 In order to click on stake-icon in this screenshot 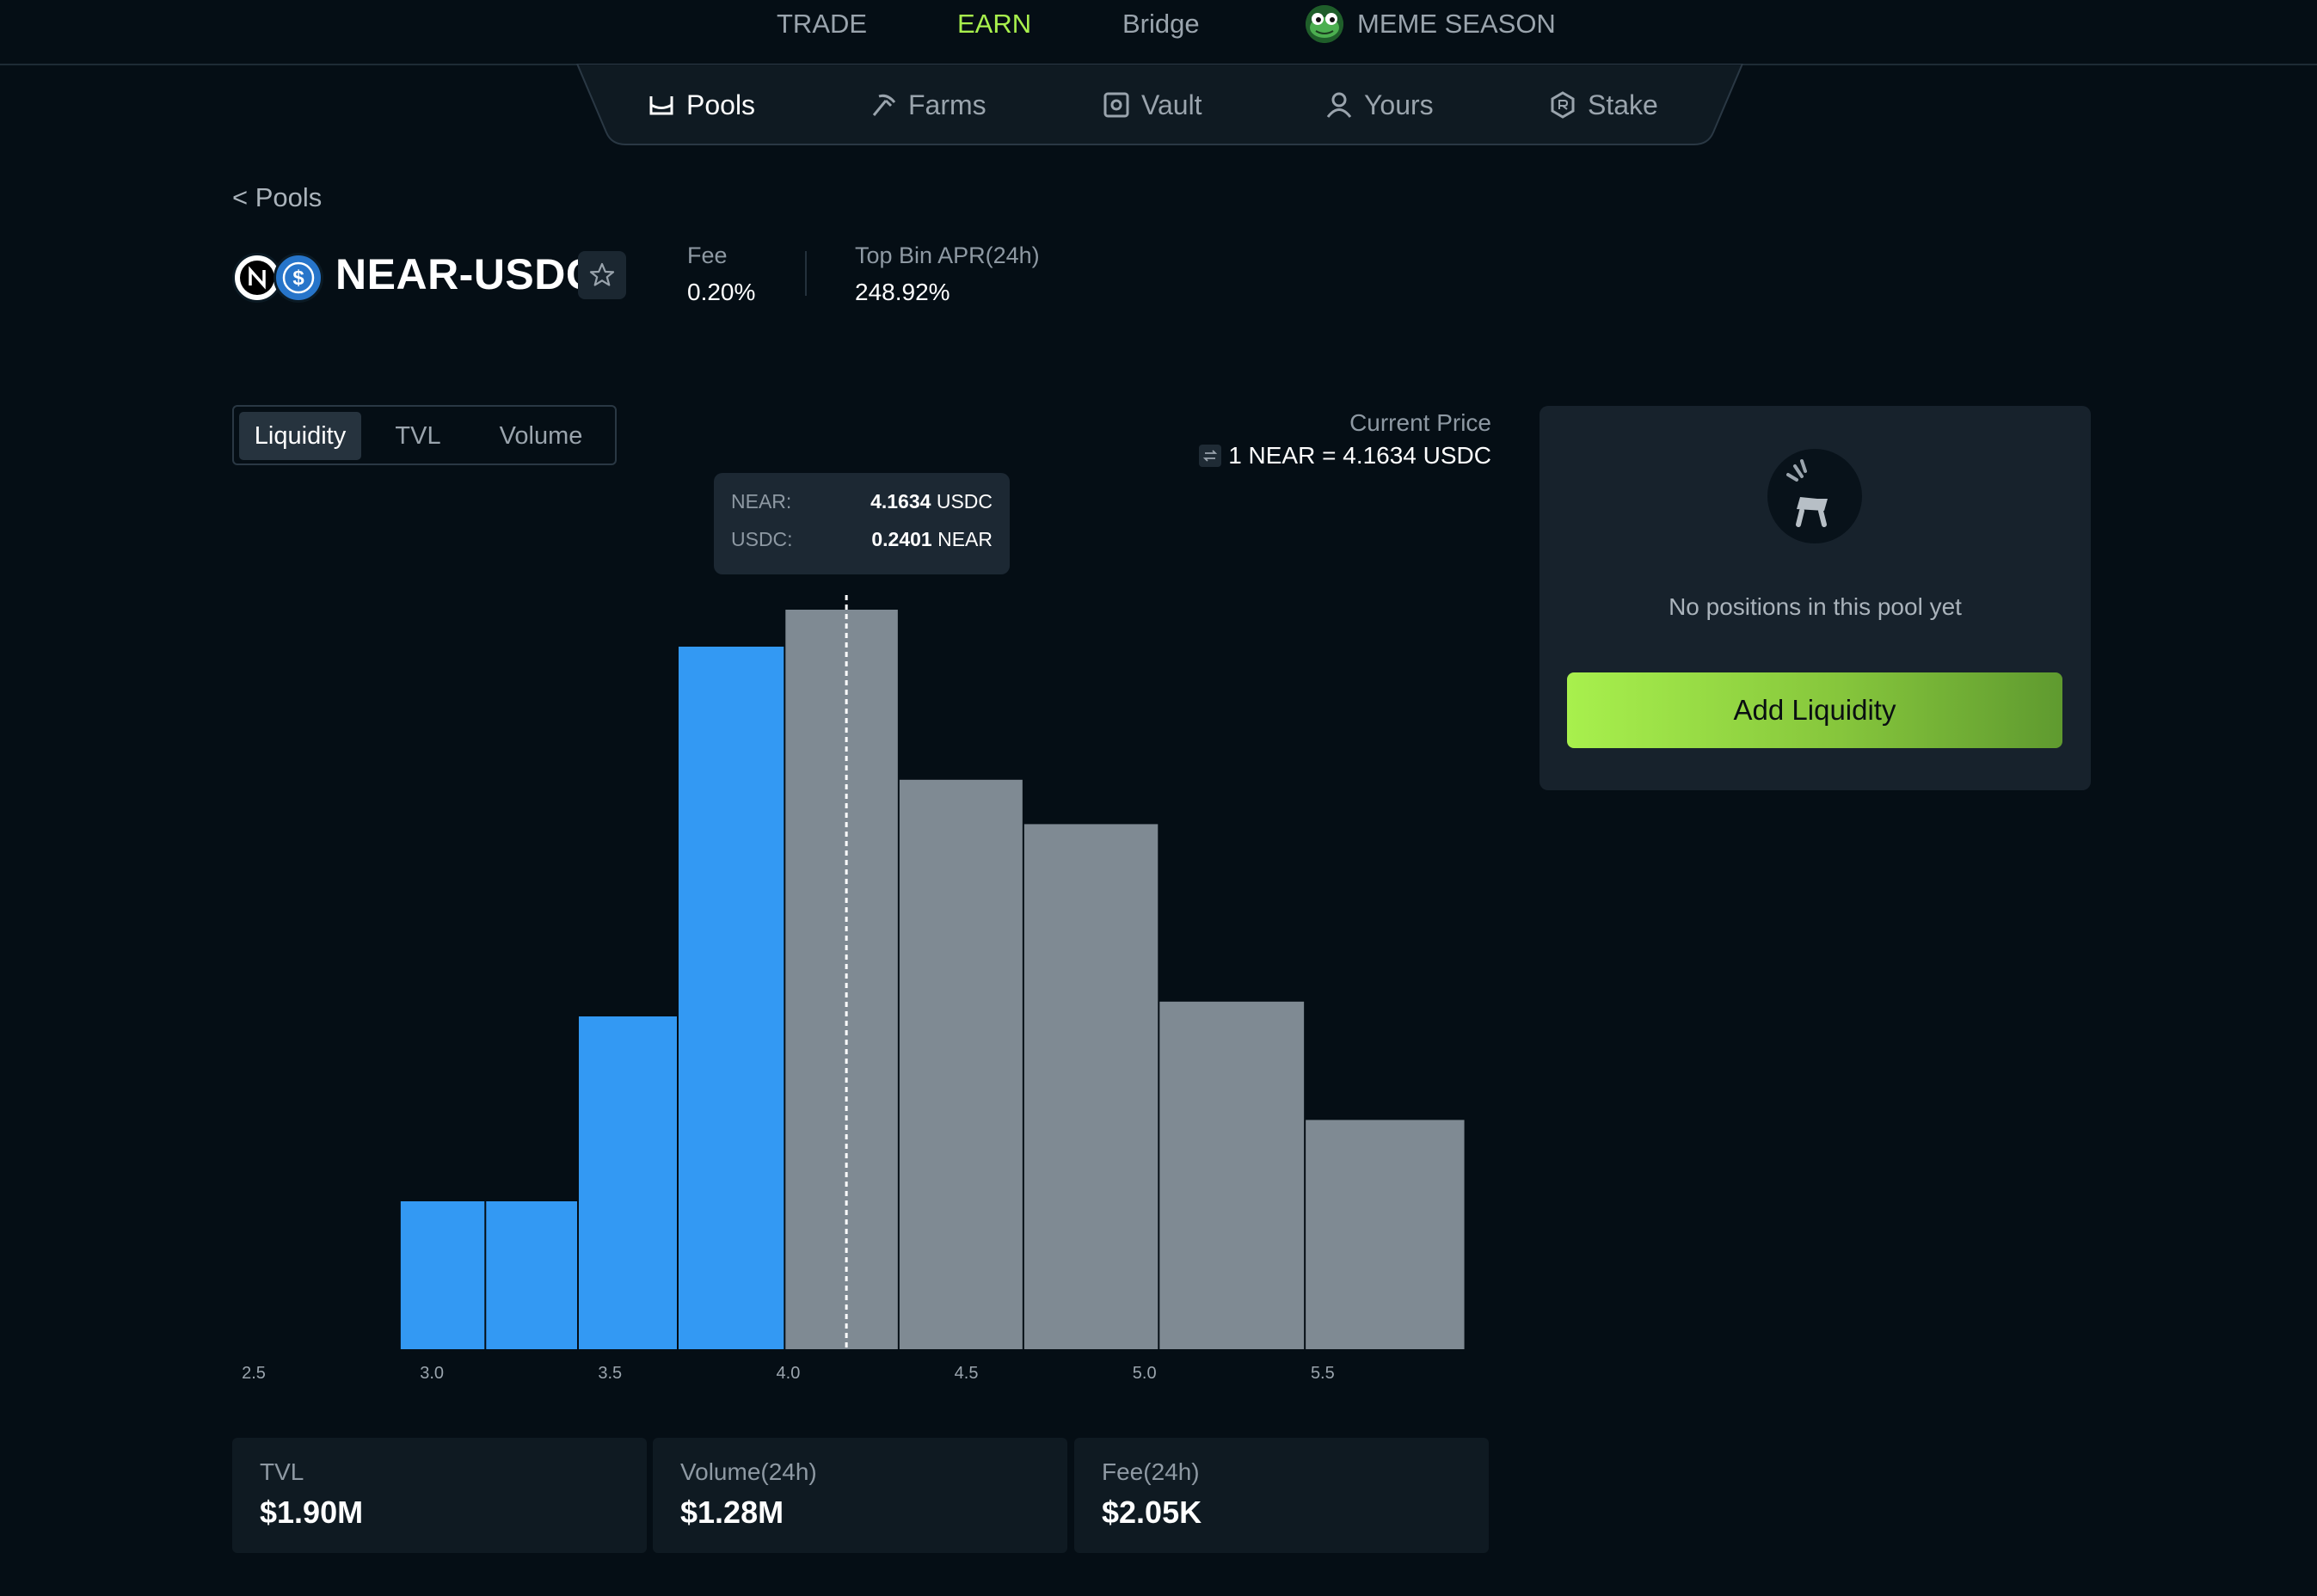, I will do `click(1563, 105)`.